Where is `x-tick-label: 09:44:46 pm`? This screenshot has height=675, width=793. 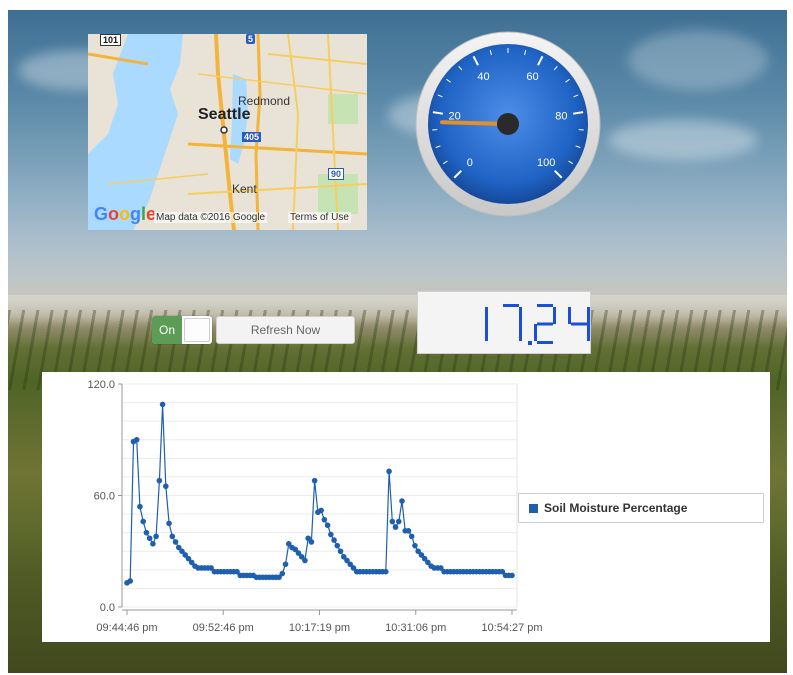 x-tick-label: 09:44:46 pm is located at coordinates (126, 628).